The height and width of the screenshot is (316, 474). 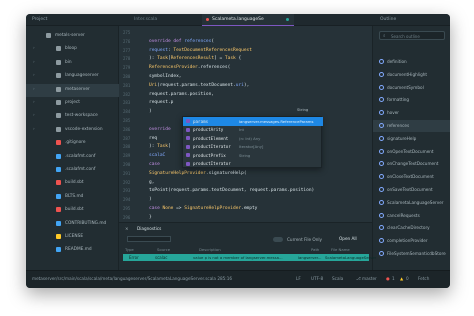 What do you see at coordinates (72, 237) in the screenshot?
I see `tree-item: LICENSE` at bounding box center [72, 237].